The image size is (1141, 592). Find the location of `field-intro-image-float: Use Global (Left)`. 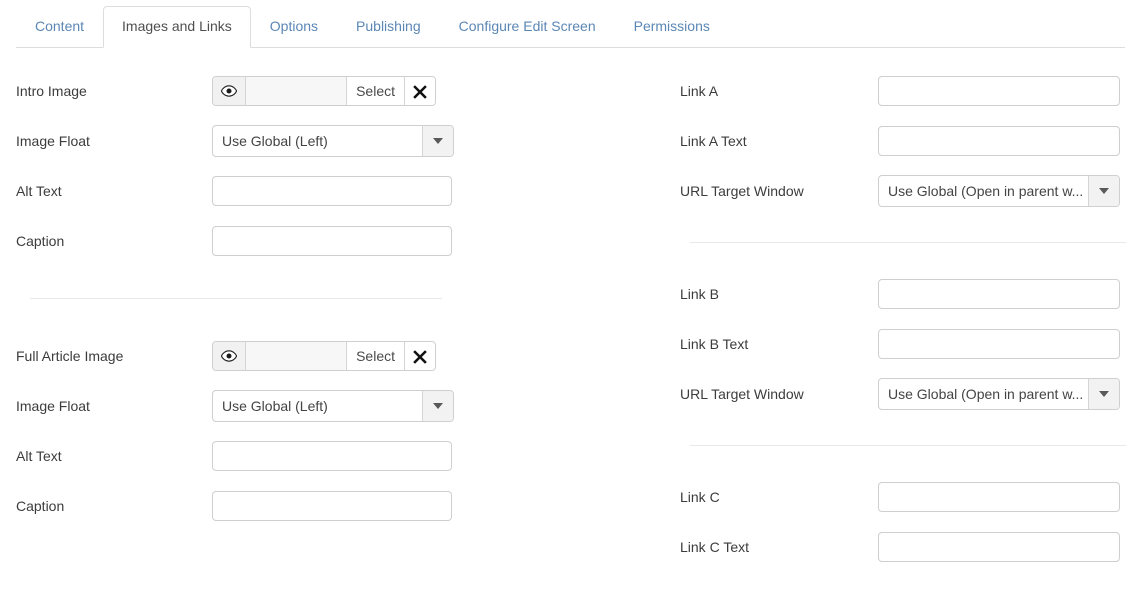

field-intro-image-float: Use Global (Left) is located at coordinates (441, 141).